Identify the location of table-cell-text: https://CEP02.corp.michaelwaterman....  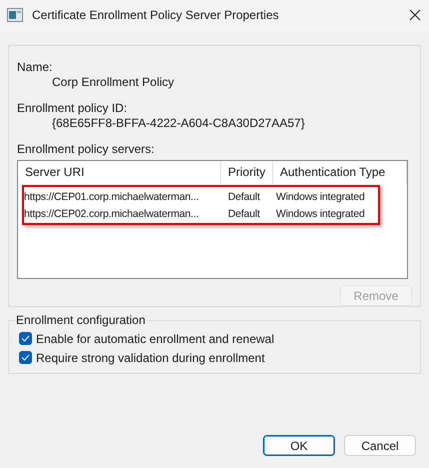
(112, 214).